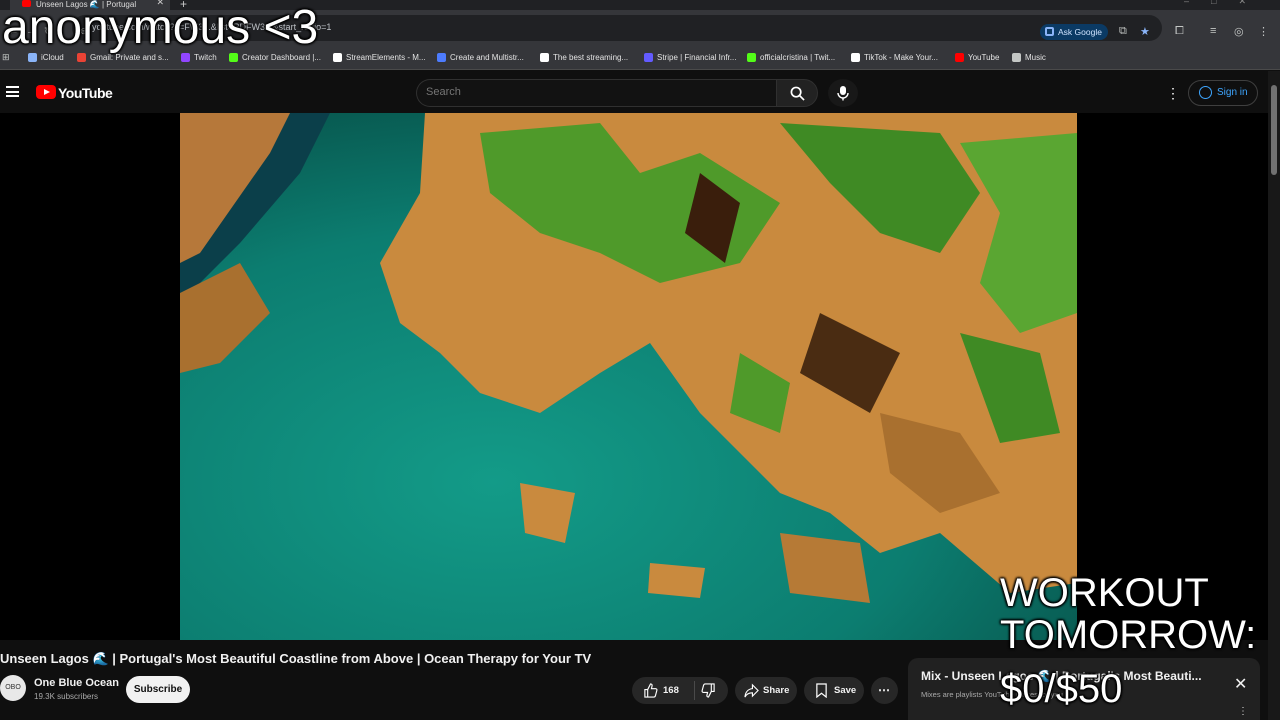 This screenshot has width=1280, height=720. I want to click on search-icon, so click(797, 93).